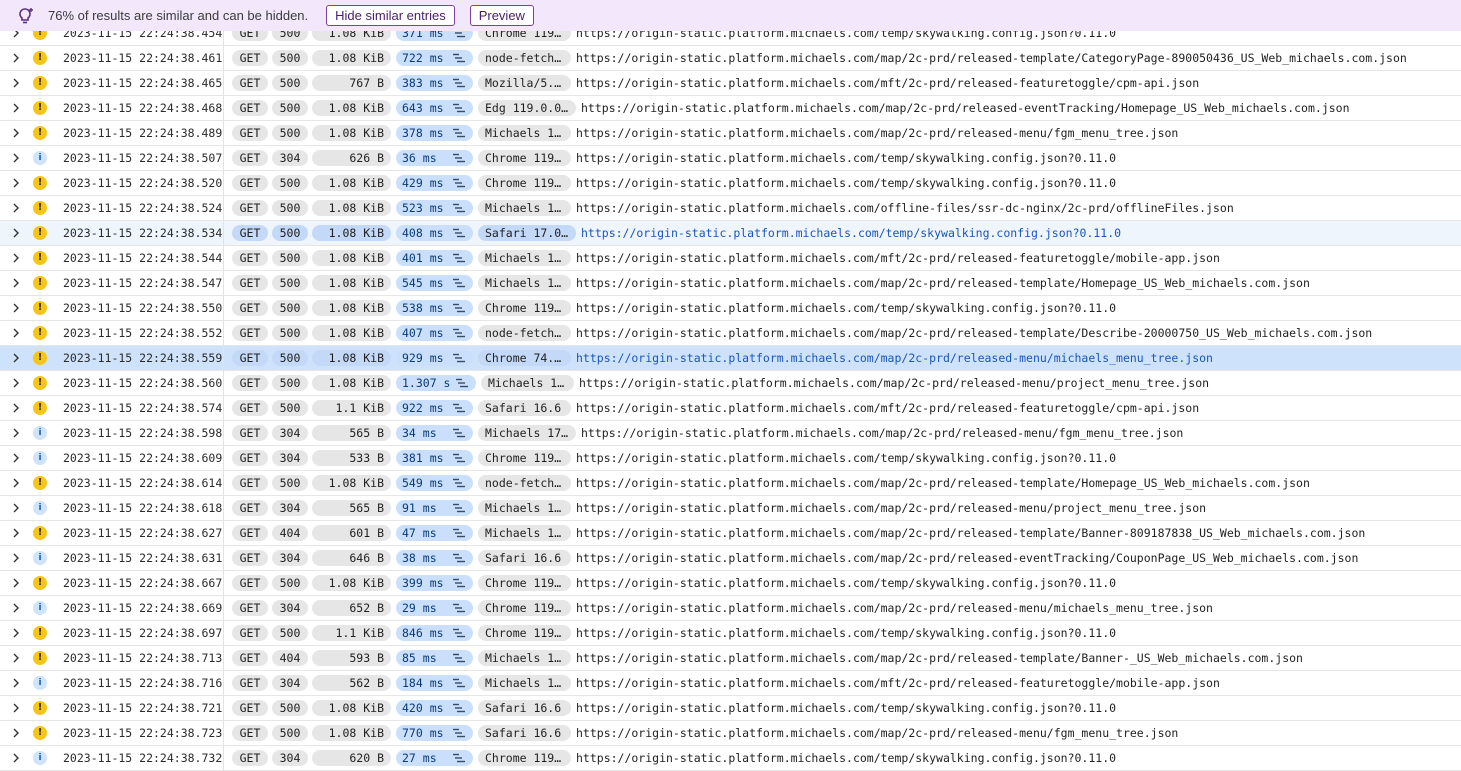 The image size is (1461, 771). I want to click on duration-chip: 1.307 s, so click(436, 383).